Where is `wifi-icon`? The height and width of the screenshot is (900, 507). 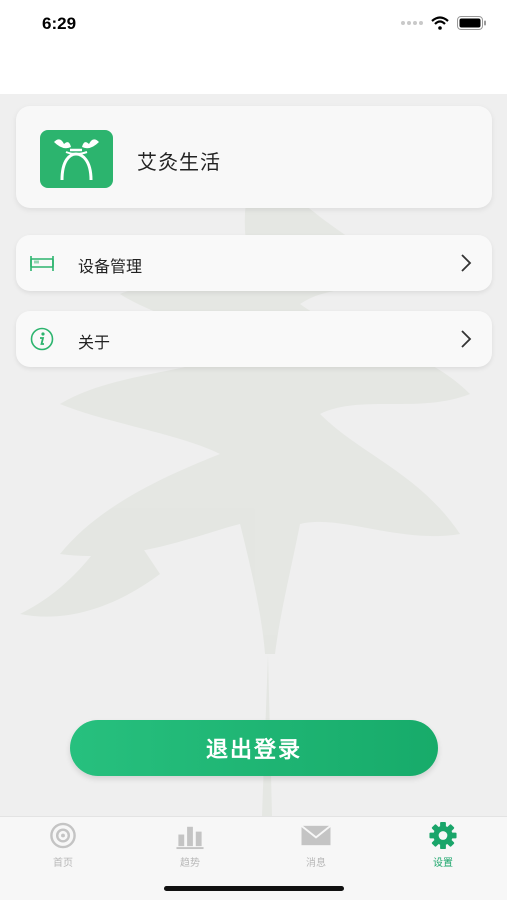
wifi-icon is located at coordinates (440, 23).